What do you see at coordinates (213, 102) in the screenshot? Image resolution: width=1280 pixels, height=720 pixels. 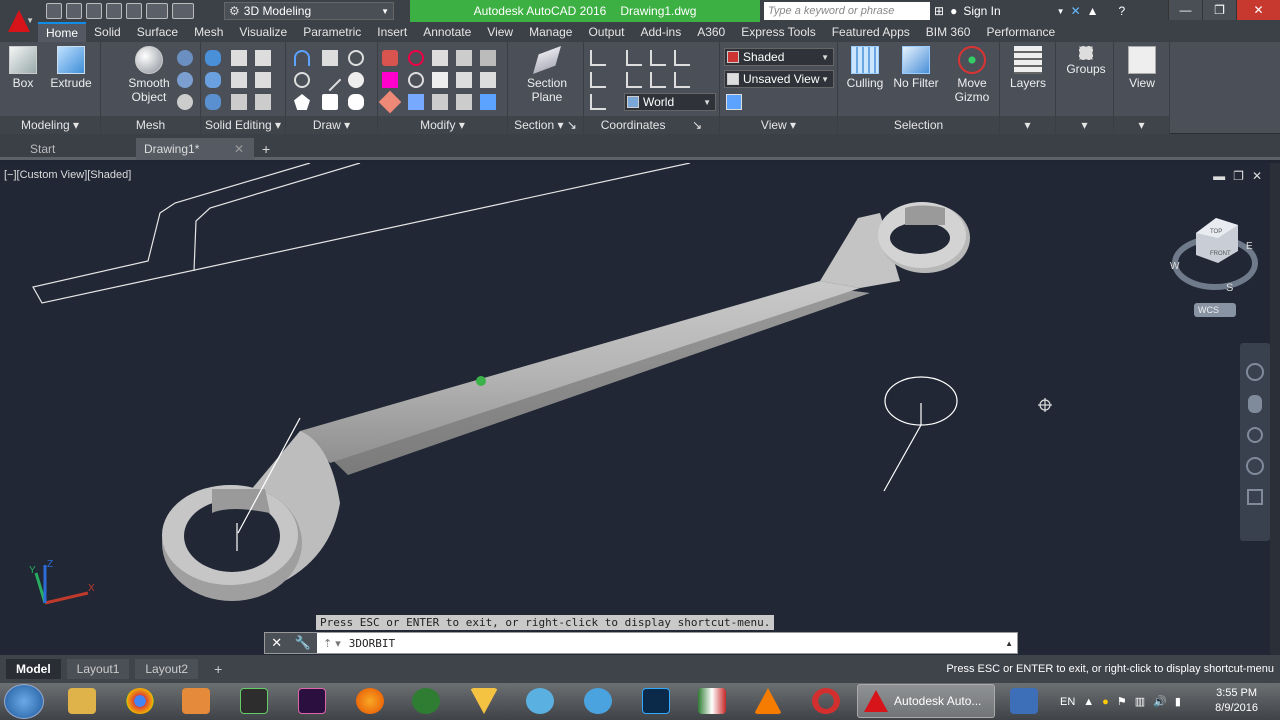 I see `intersect-icon` at bounding box center [213, 102].